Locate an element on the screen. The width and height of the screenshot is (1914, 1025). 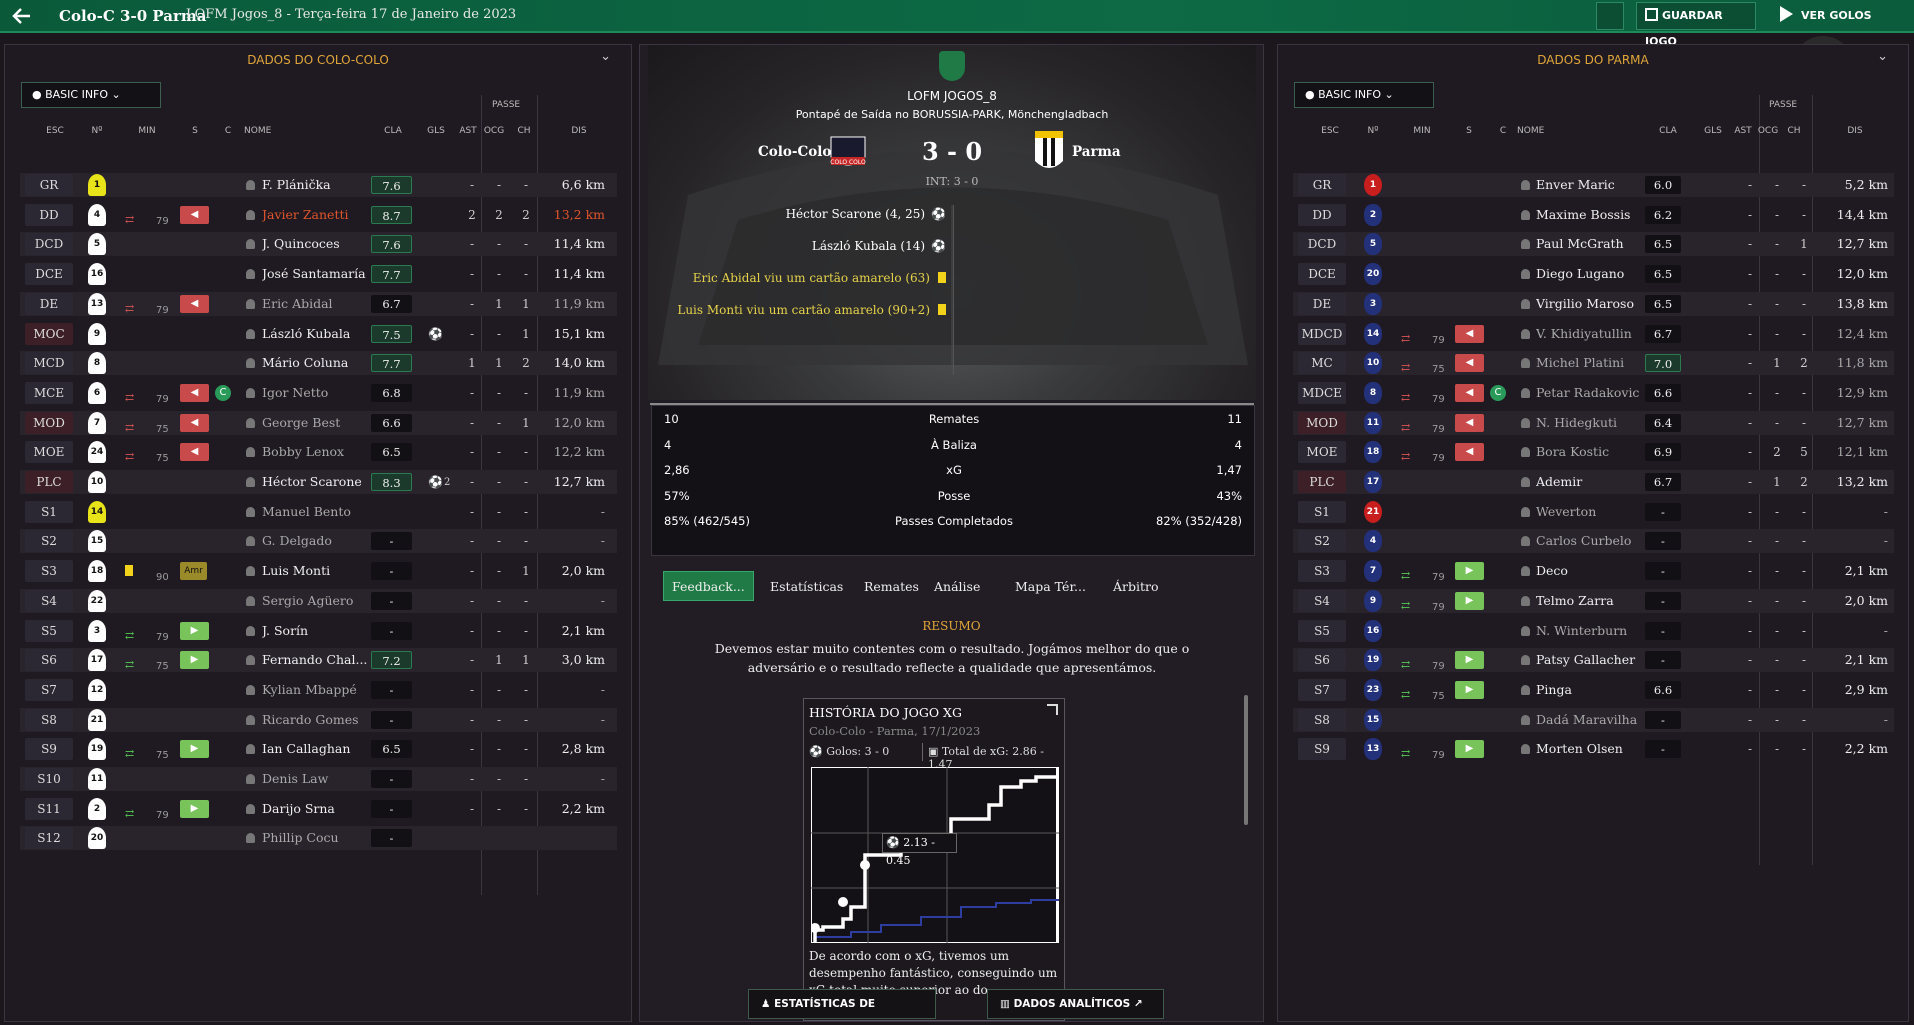
player-row: S4 9 ⇄ 79 ▶ Telmo Zarra - - - -2,0 km is located at coordinates (1593, 600).